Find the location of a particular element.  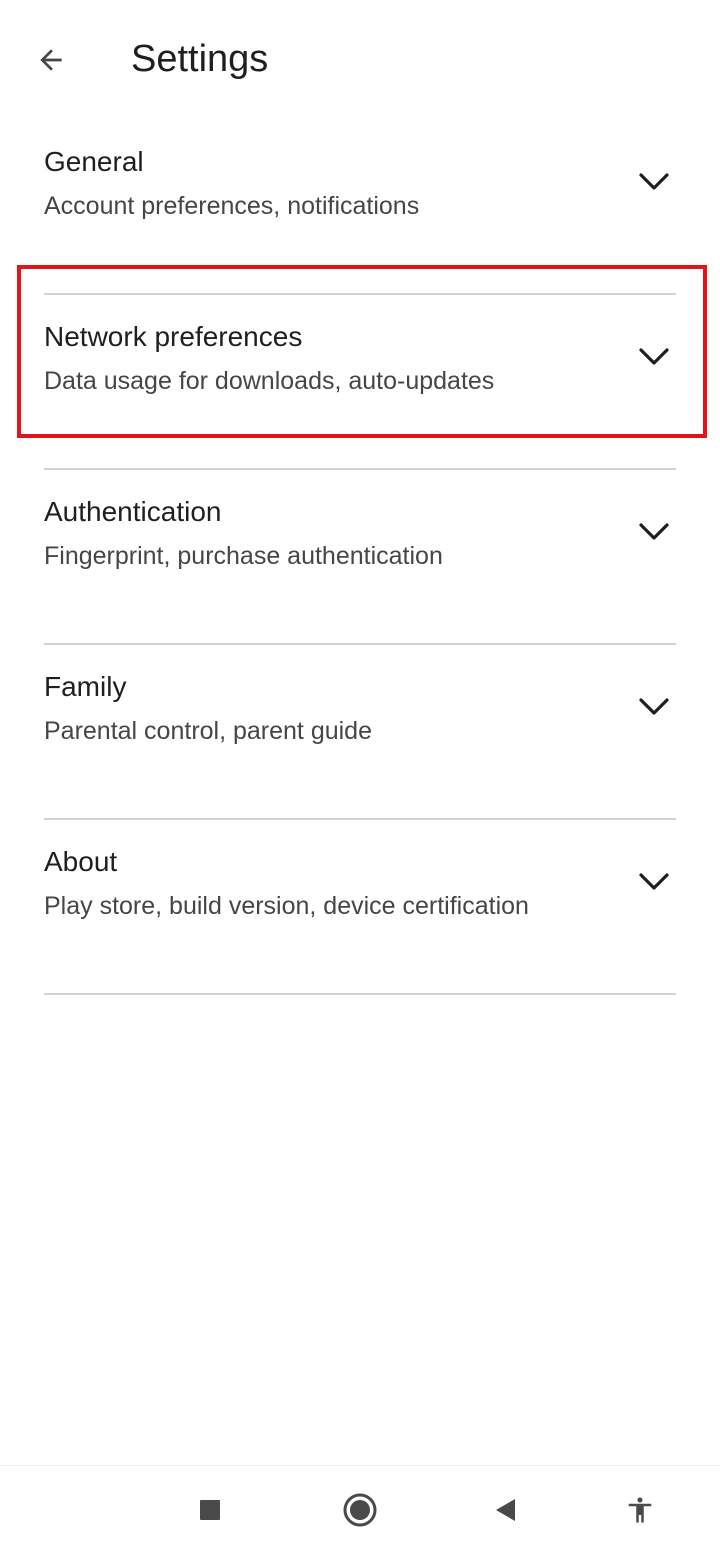

home-button is located at coordinates (360, 1510).